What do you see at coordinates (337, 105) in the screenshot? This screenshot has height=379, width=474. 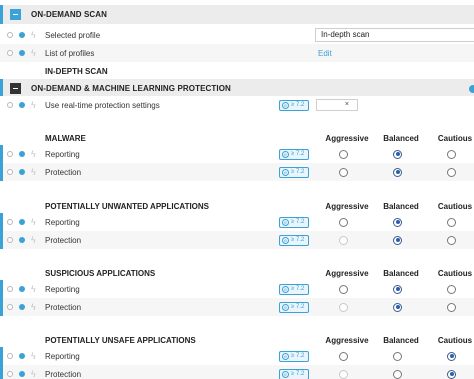 I see `realtime-toggle: ×` at bounding box center [337, 105].